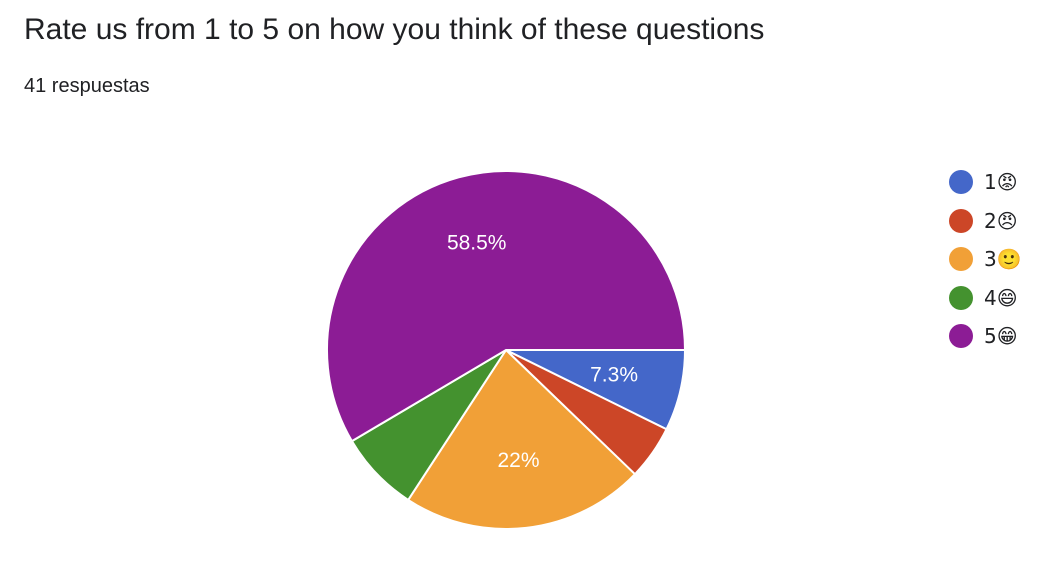  Describe the element at coordinates (1001, 336) in the screenshot. I see `legend-label: 5😁` at that location.